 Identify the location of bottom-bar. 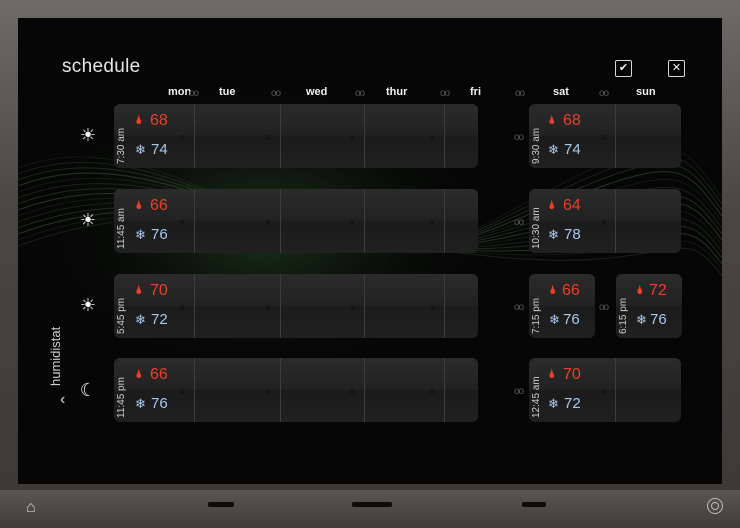
(370, 509).